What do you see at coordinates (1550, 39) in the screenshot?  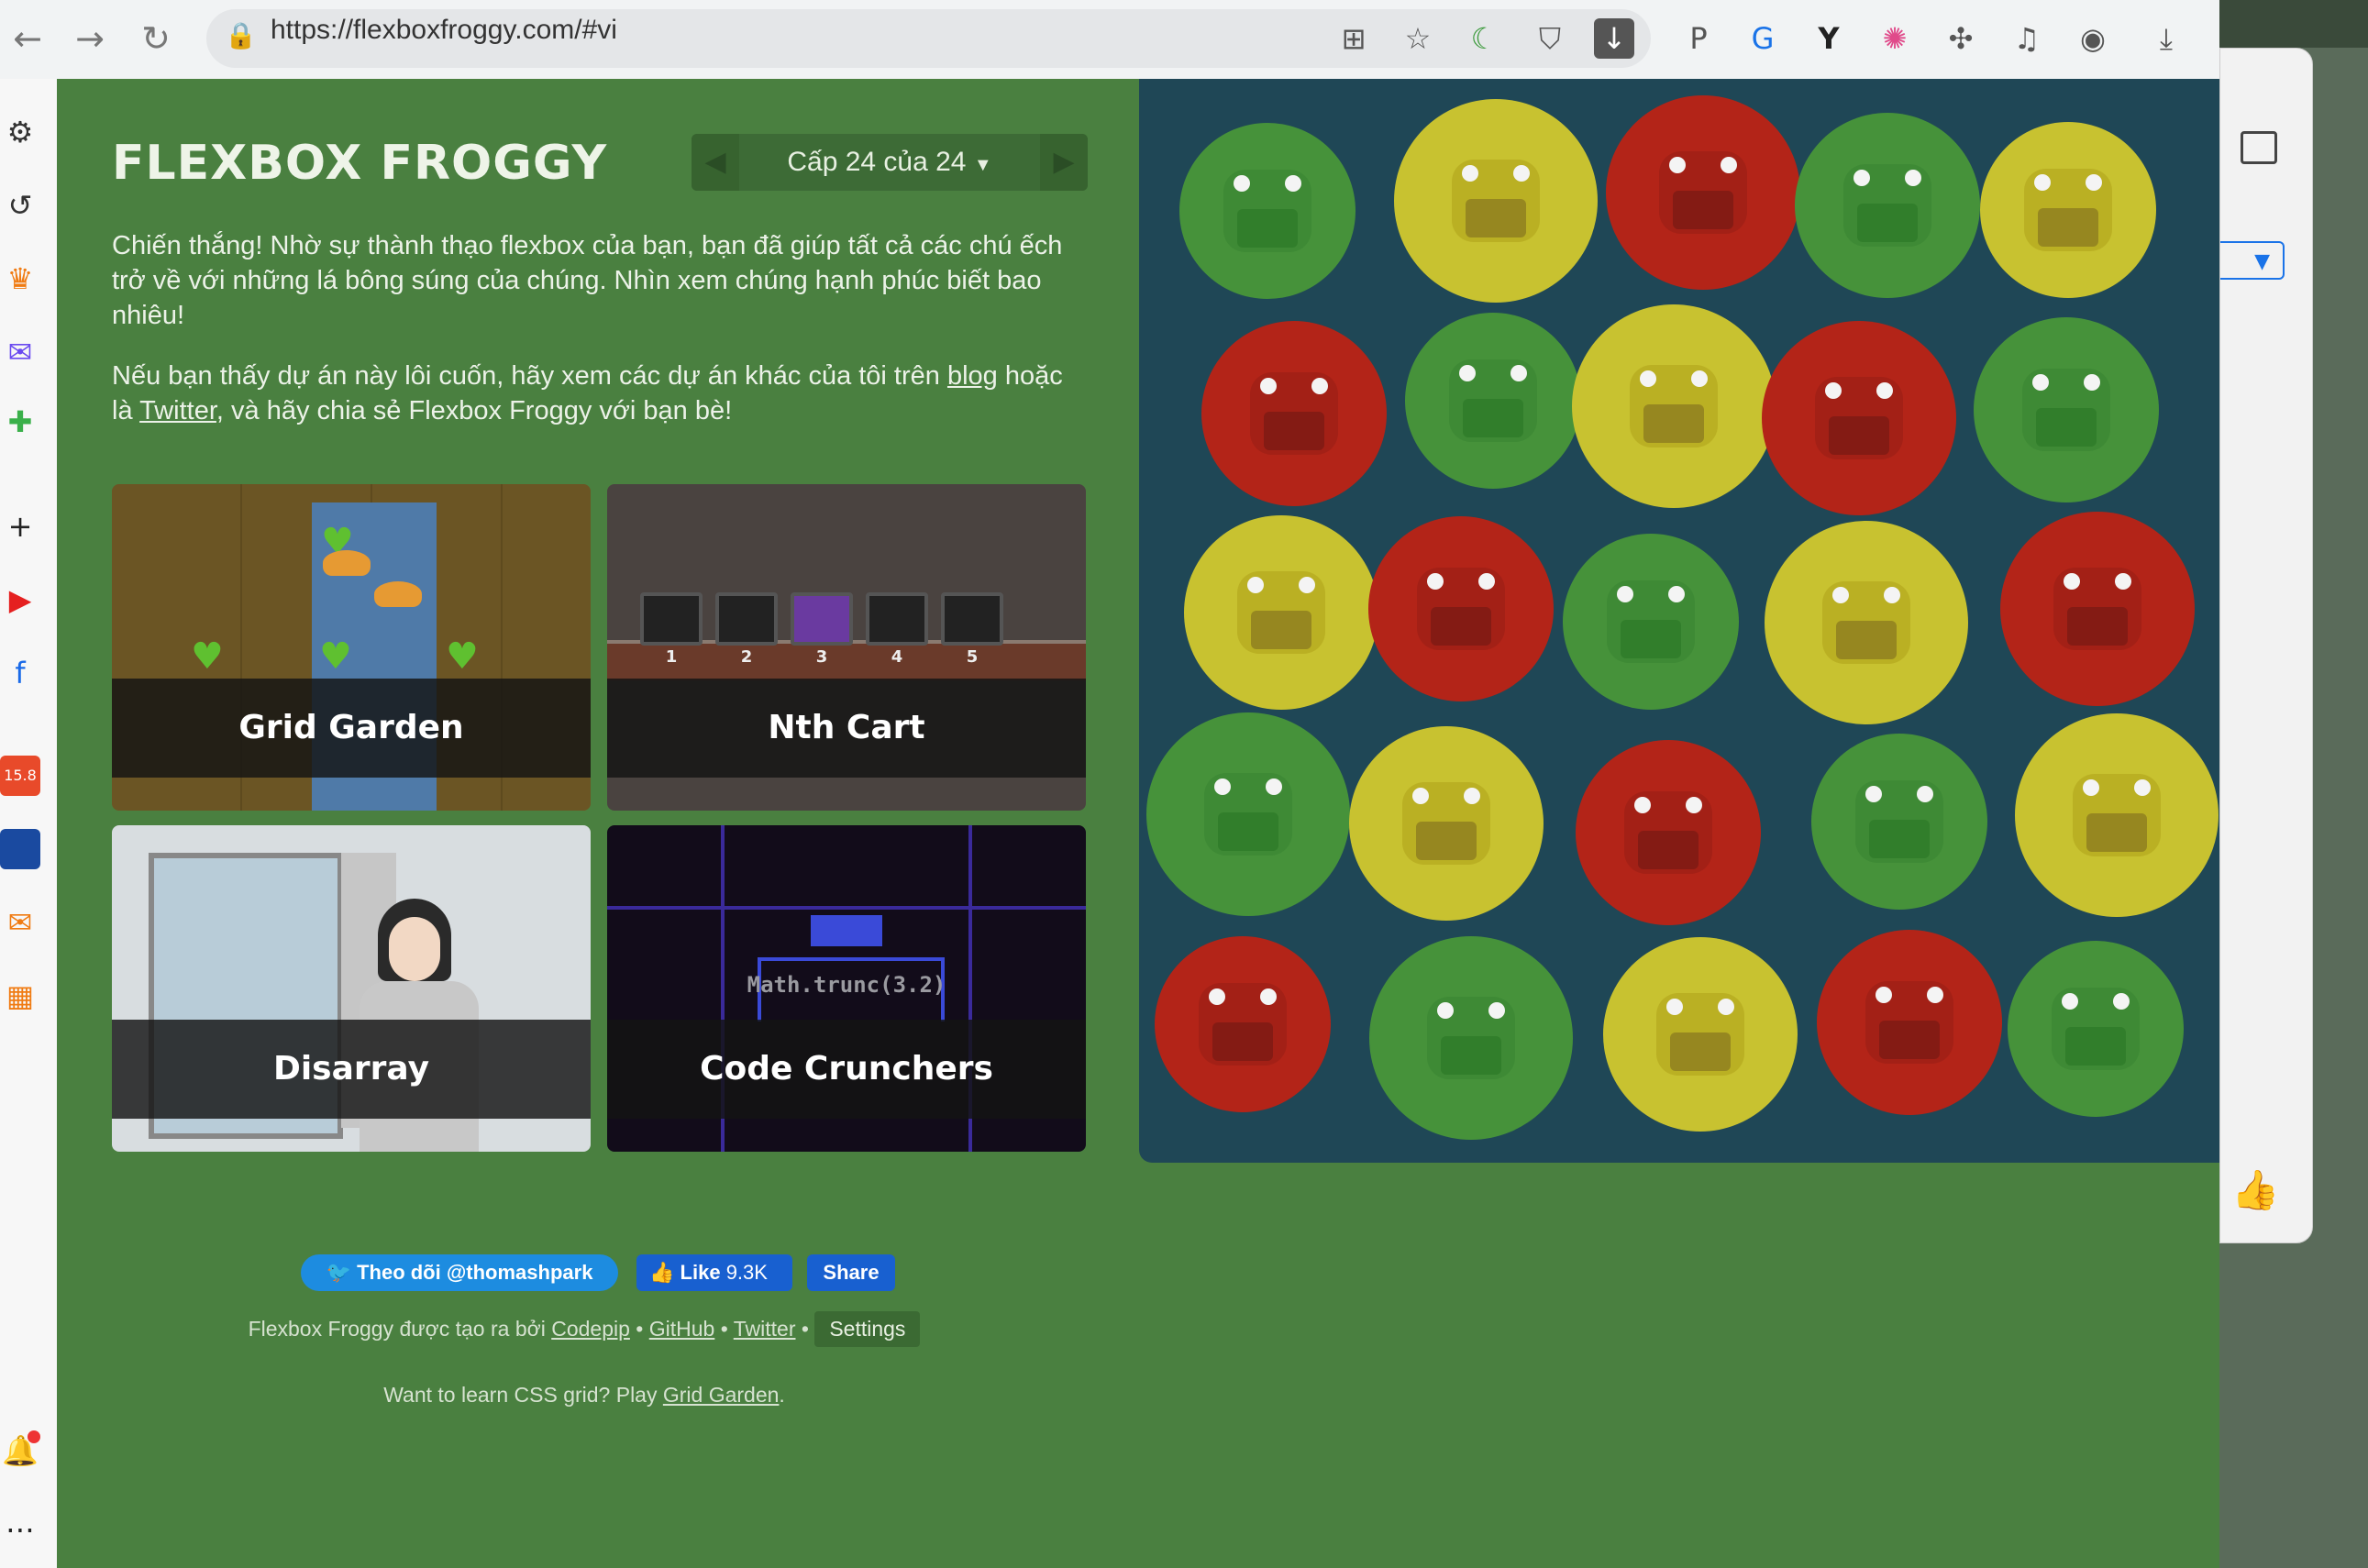 I see `shield-icon: ⛉` at bounding box center [1550, 39].